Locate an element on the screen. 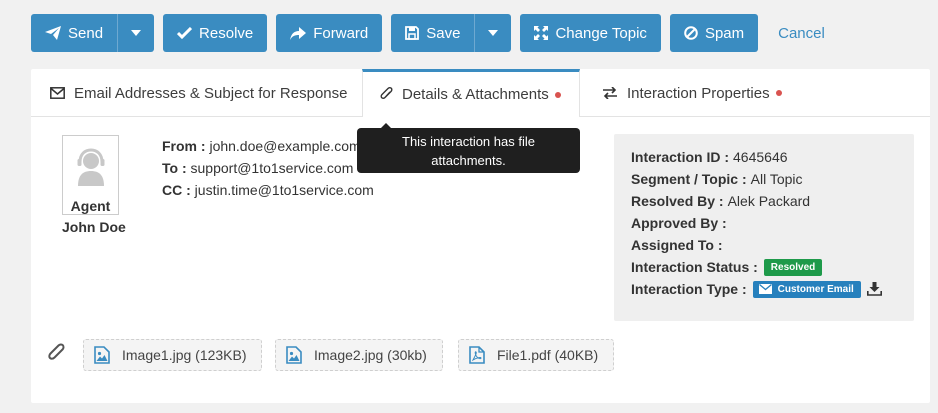 This screenshot has width=938, height=413. to-line: To : support@1to1service.com is located at coordinates (257, 168).